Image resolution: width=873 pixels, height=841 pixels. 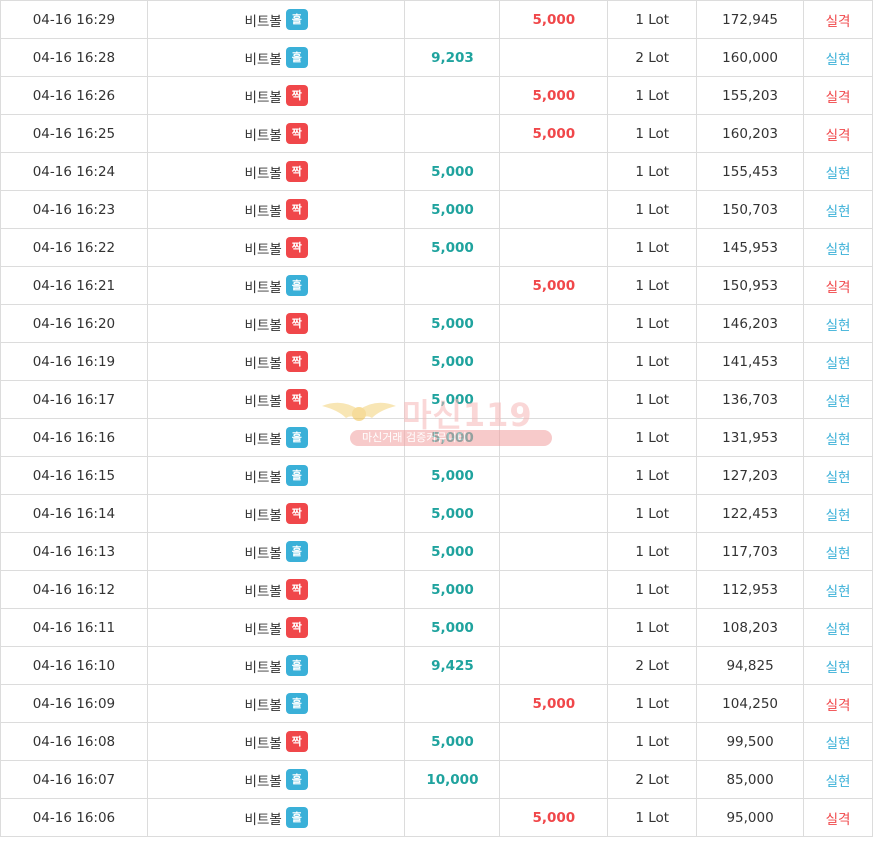 I want to click on table-row: 04-16 16:22 비트볼 짝 5,000 1 Lot 145,953 실현, so click(x=436, y=247).